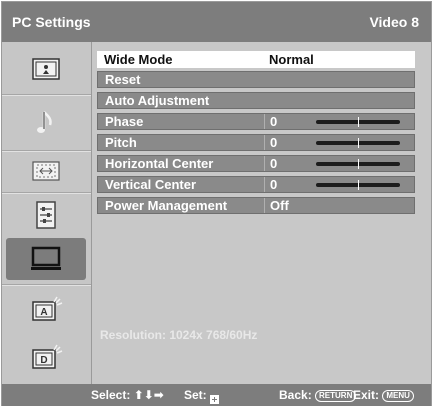  I want to click on select-hint: Select: ⬆⬇➡, so click(127, 395).